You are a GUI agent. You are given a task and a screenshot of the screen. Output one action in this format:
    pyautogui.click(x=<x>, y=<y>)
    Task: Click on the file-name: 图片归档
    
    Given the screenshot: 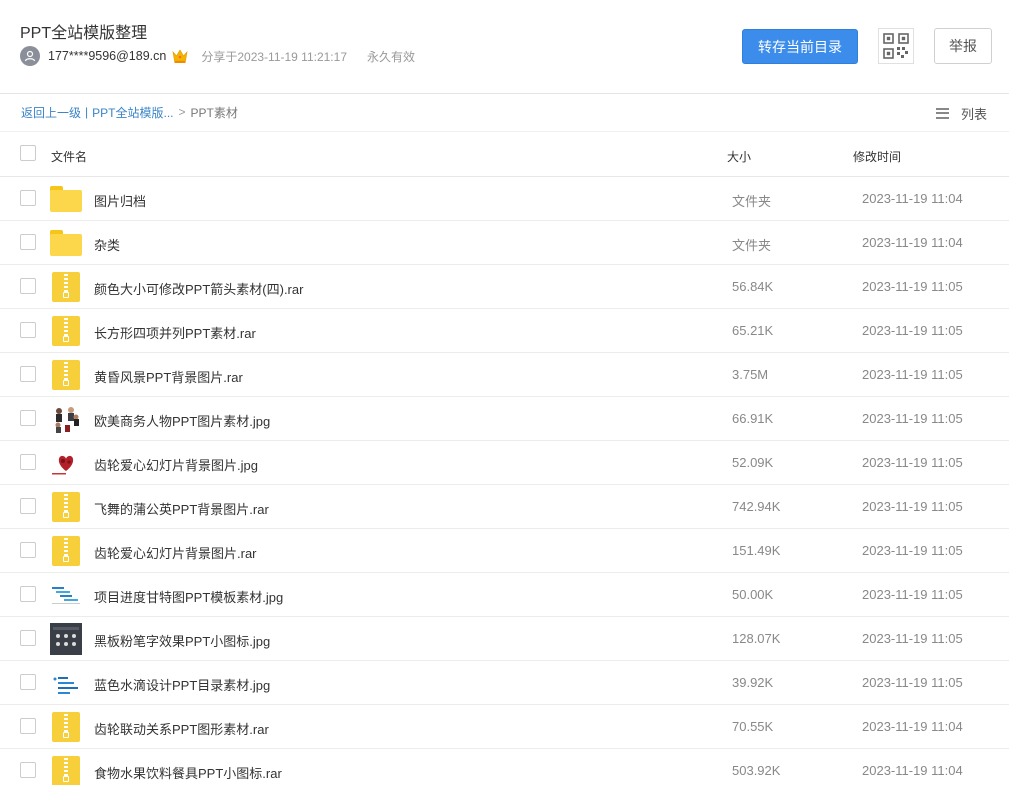 What is the action you would take?
    pyautogui.click(x=120, y=200)
    